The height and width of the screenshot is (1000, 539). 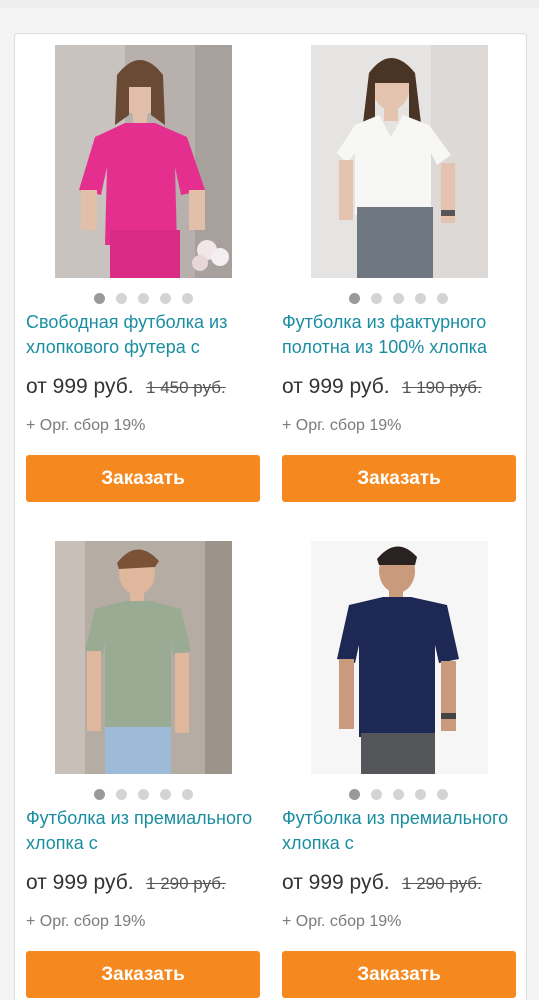 What do you see at coordinates (186, 387) in the screenshot?
I see `old-price: 1 450 руб.` at bounding box center [186, 387].